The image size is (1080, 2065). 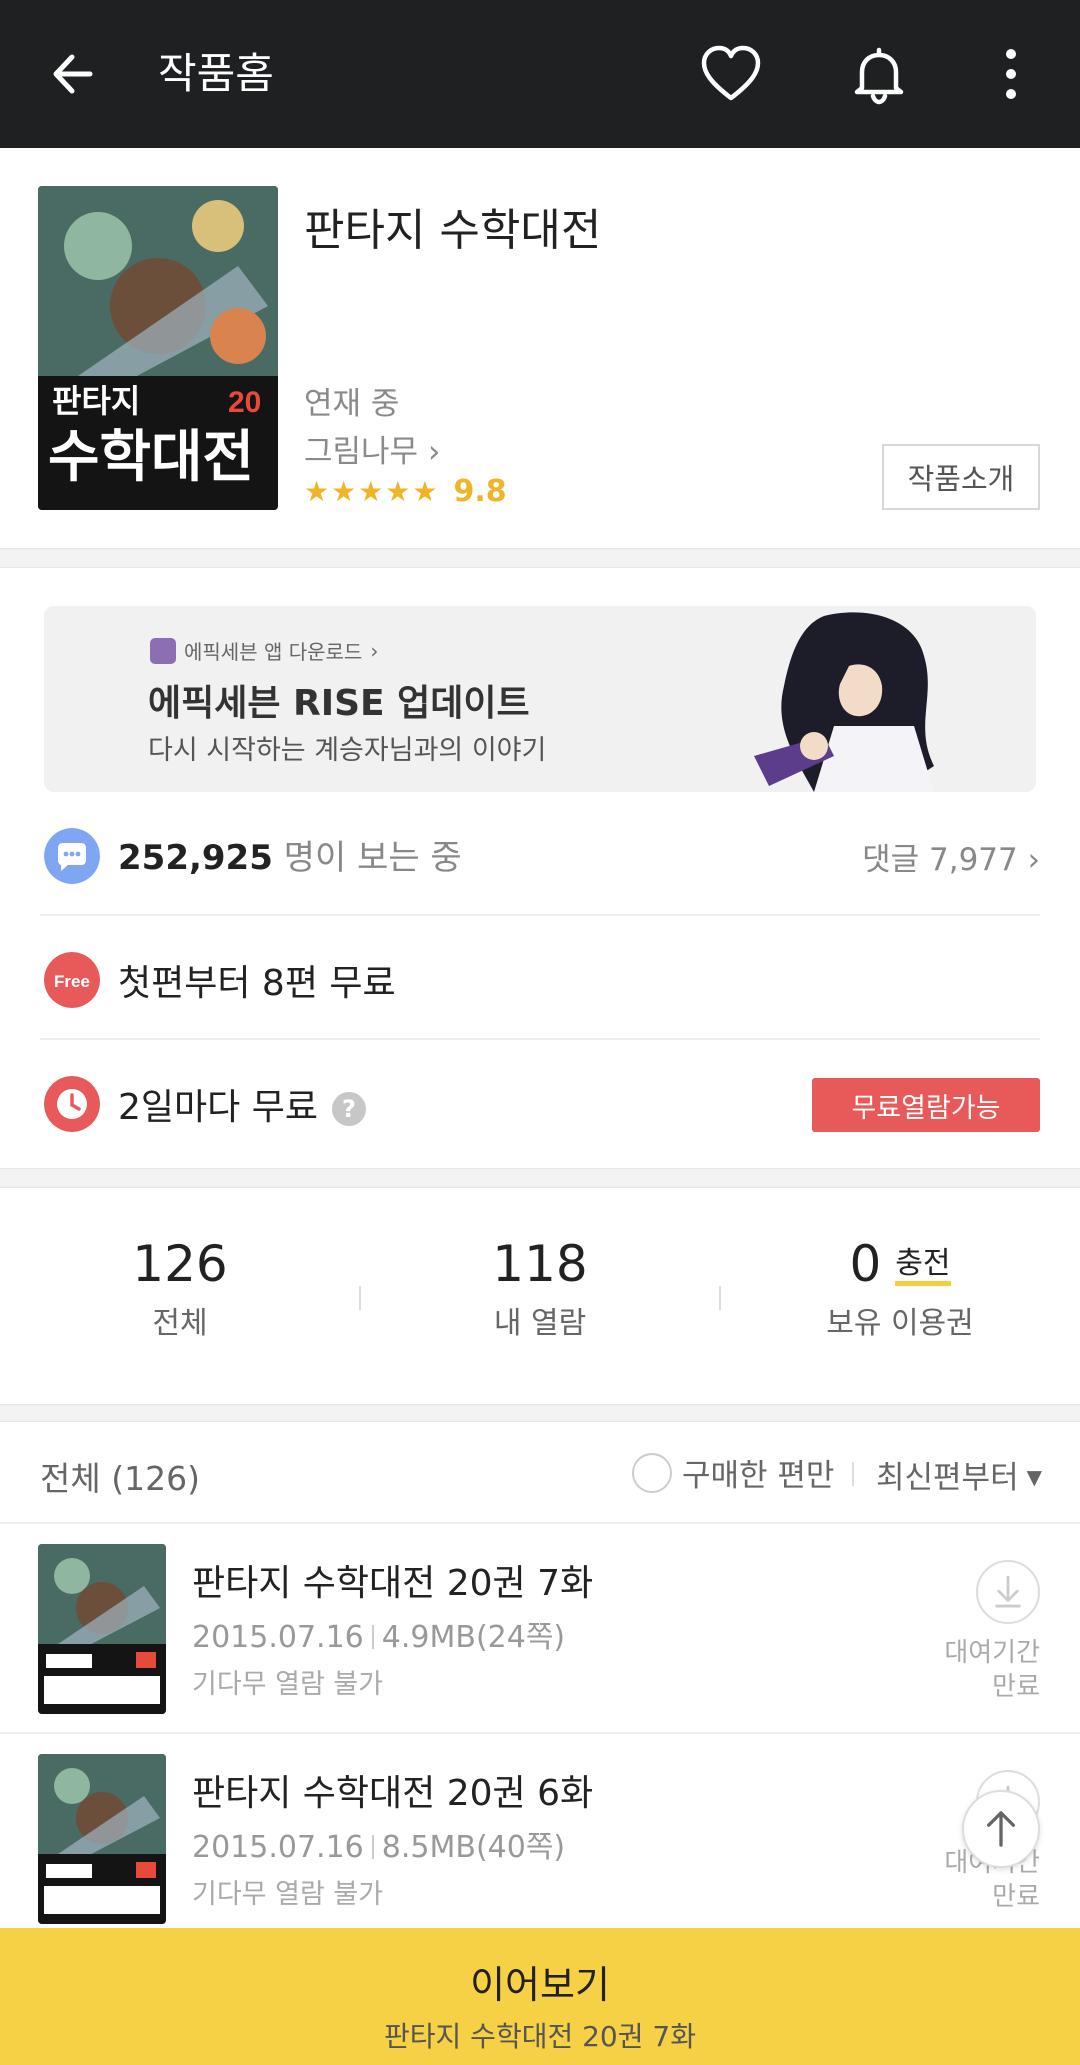 What do you see at coordinates (163, 650) in the screenshot?
I see `app-icon` at bounding box center [163, 650].